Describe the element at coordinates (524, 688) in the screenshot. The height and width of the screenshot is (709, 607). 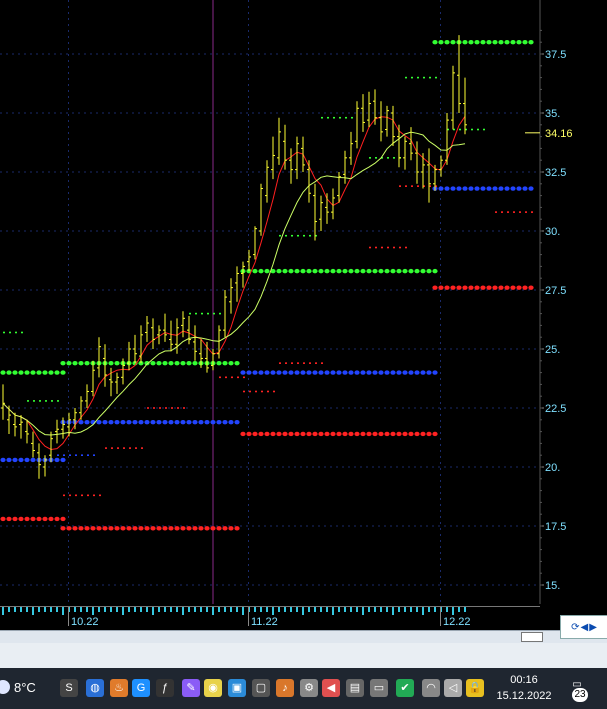
I see `taskbar-clock: 00:16 15.12.2022` at that location.